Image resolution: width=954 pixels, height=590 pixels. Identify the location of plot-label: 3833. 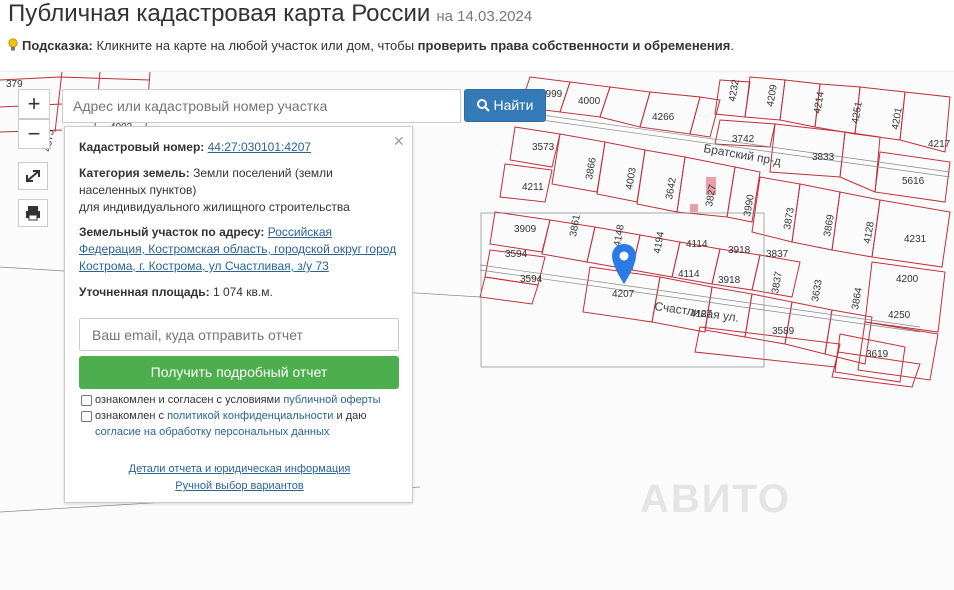
(823, 157).